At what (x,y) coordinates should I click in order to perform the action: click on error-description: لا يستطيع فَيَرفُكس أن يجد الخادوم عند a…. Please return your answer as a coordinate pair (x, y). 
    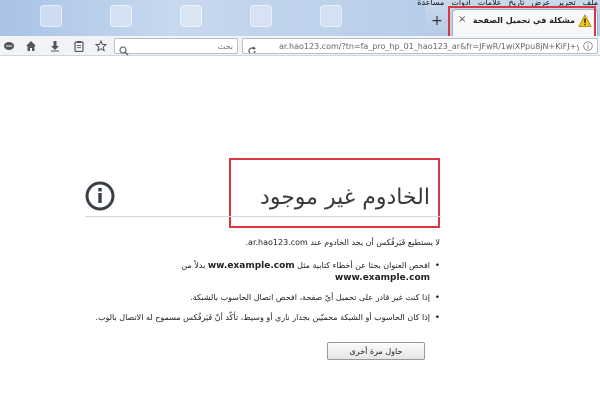
    Looking at the image, I should click on (343, 242).